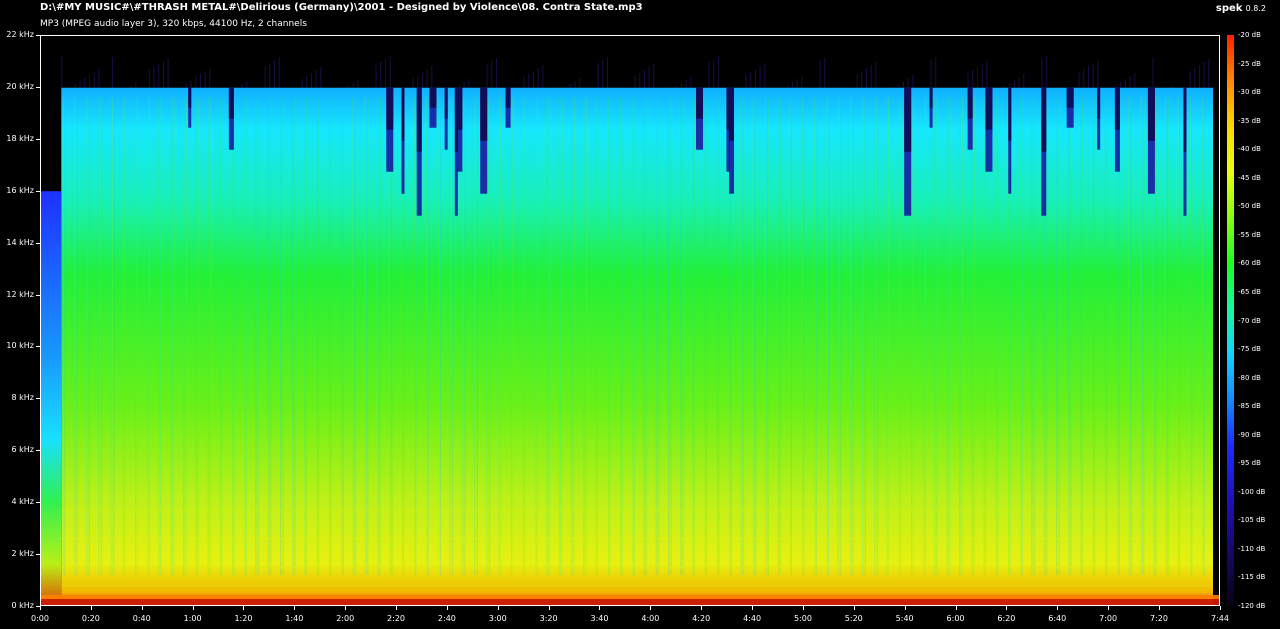 This screenshot has height=629, width=1280. Describe the element at coordinates (752, 618) in the screenshot. I see `time-tick-label: 4:40` at that location.